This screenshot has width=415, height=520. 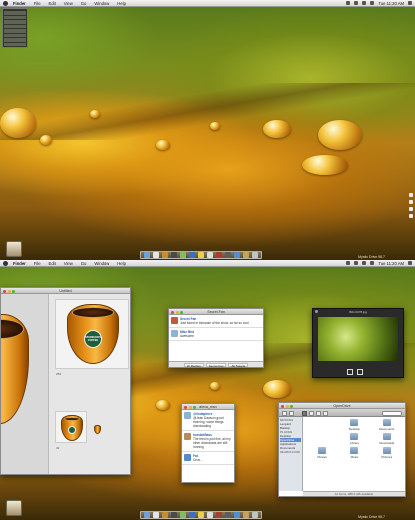 I want to click on menu-edit: Edit, so click(x=52, y=263).